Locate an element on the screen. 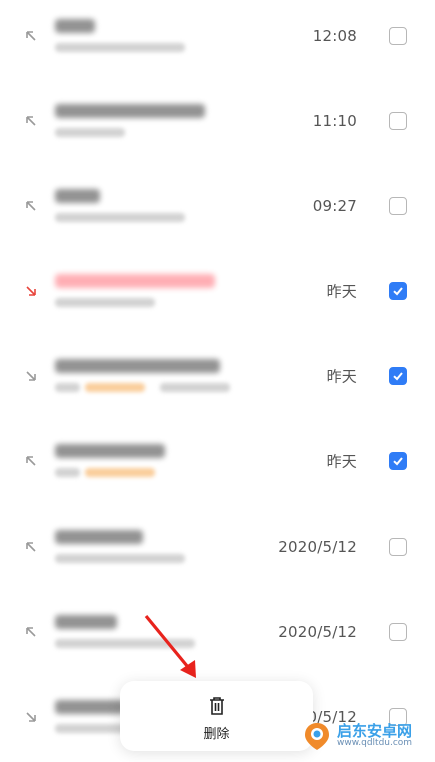  call-time: 12:08 is located at coordinates (334, 36).